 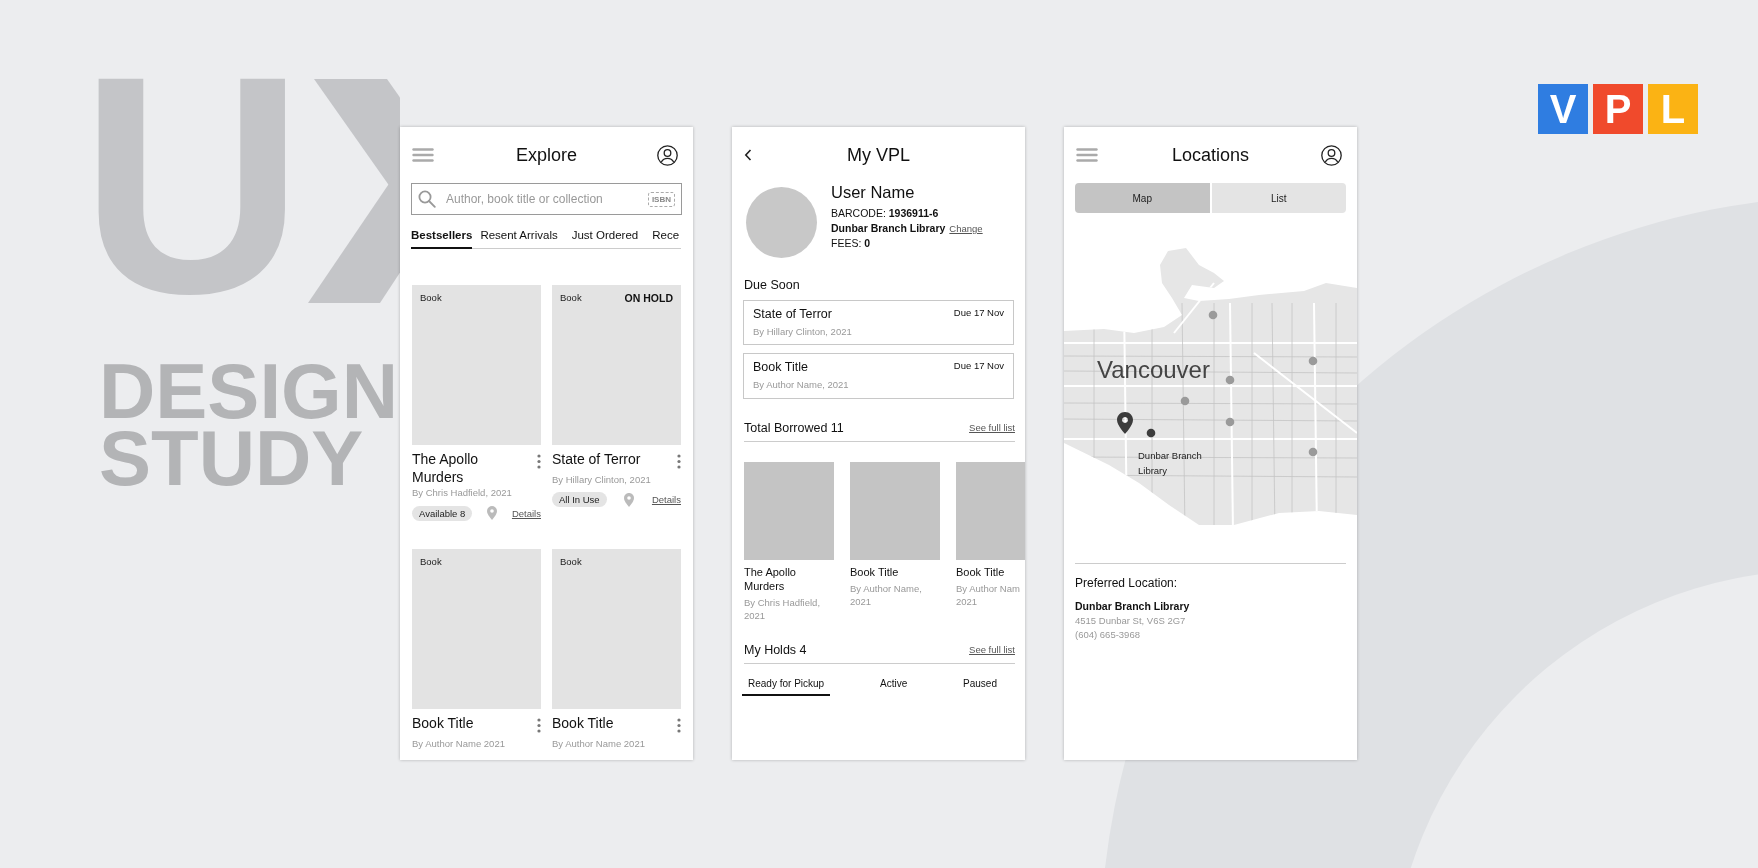 What do you see at coordinates (1153, 370) in the screenshot?
I see `map-city-label: Vancouver` at bounding box center [1153, 370].